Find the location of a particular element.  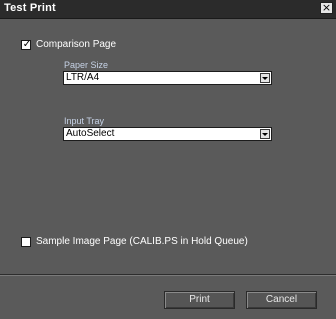

comparison-page-label: Comparison Page is located at coordinates (76, 44).